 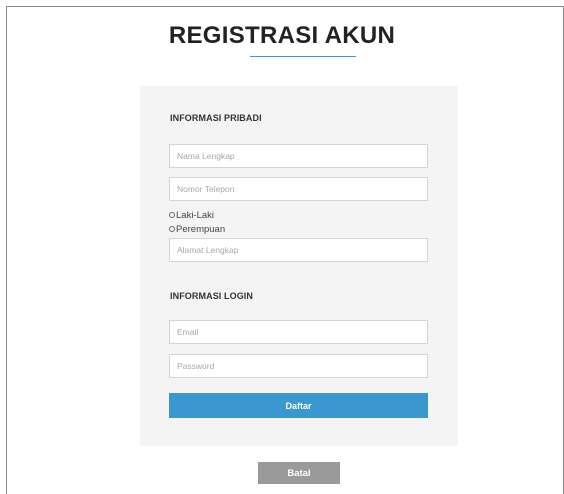 What do you see at coordinates (216, 118) in the screenshot?
I see `personal-info-heading: INFORMASI PRIBADI` at bounding box center [216, 118].